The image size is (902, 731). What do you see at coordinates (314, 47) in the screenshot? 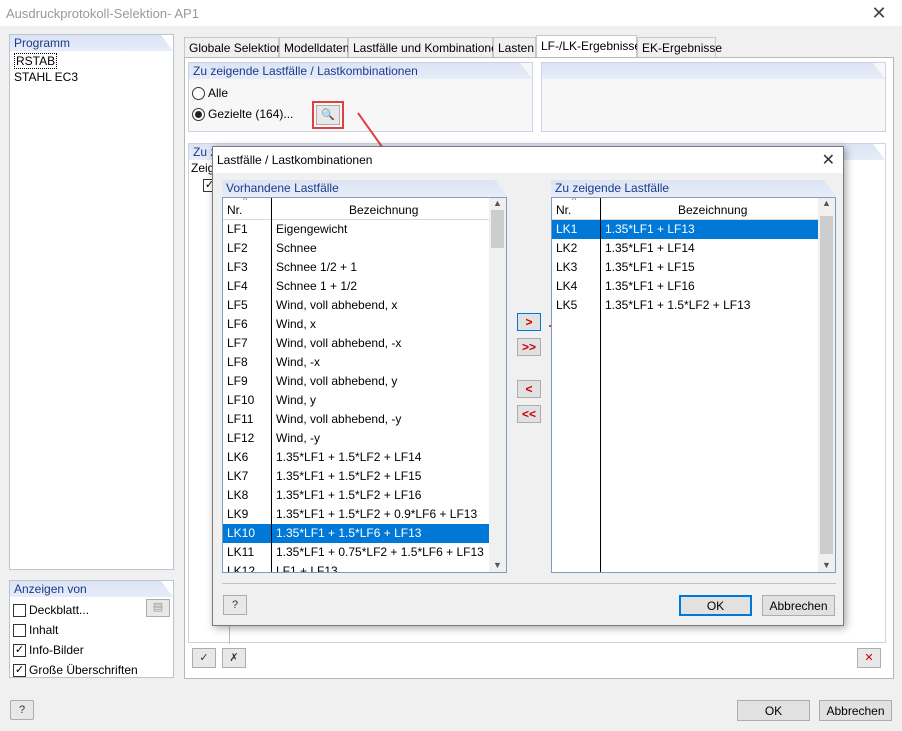
I see `tab-modelldaten: Modelldaten` at bounding box center [314, 47].